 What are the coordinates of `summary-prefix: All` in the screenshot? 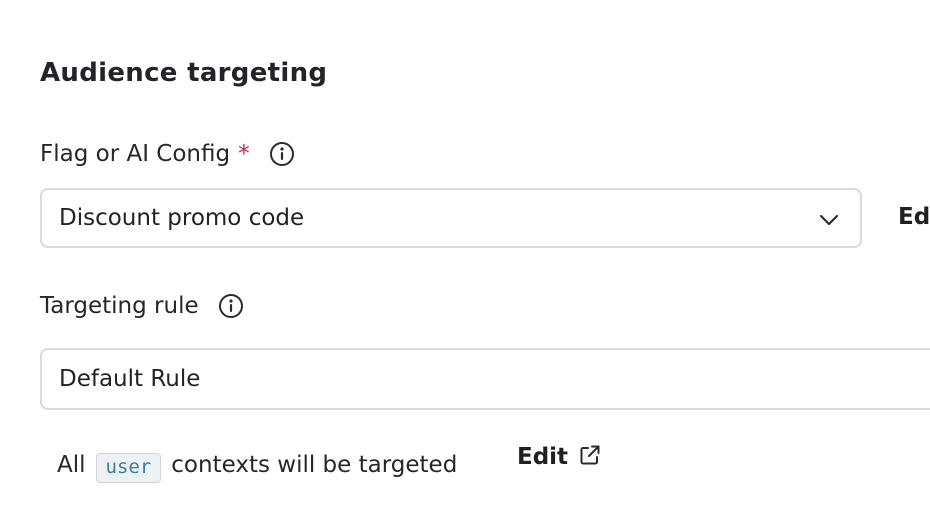 It's located at (71, 465).